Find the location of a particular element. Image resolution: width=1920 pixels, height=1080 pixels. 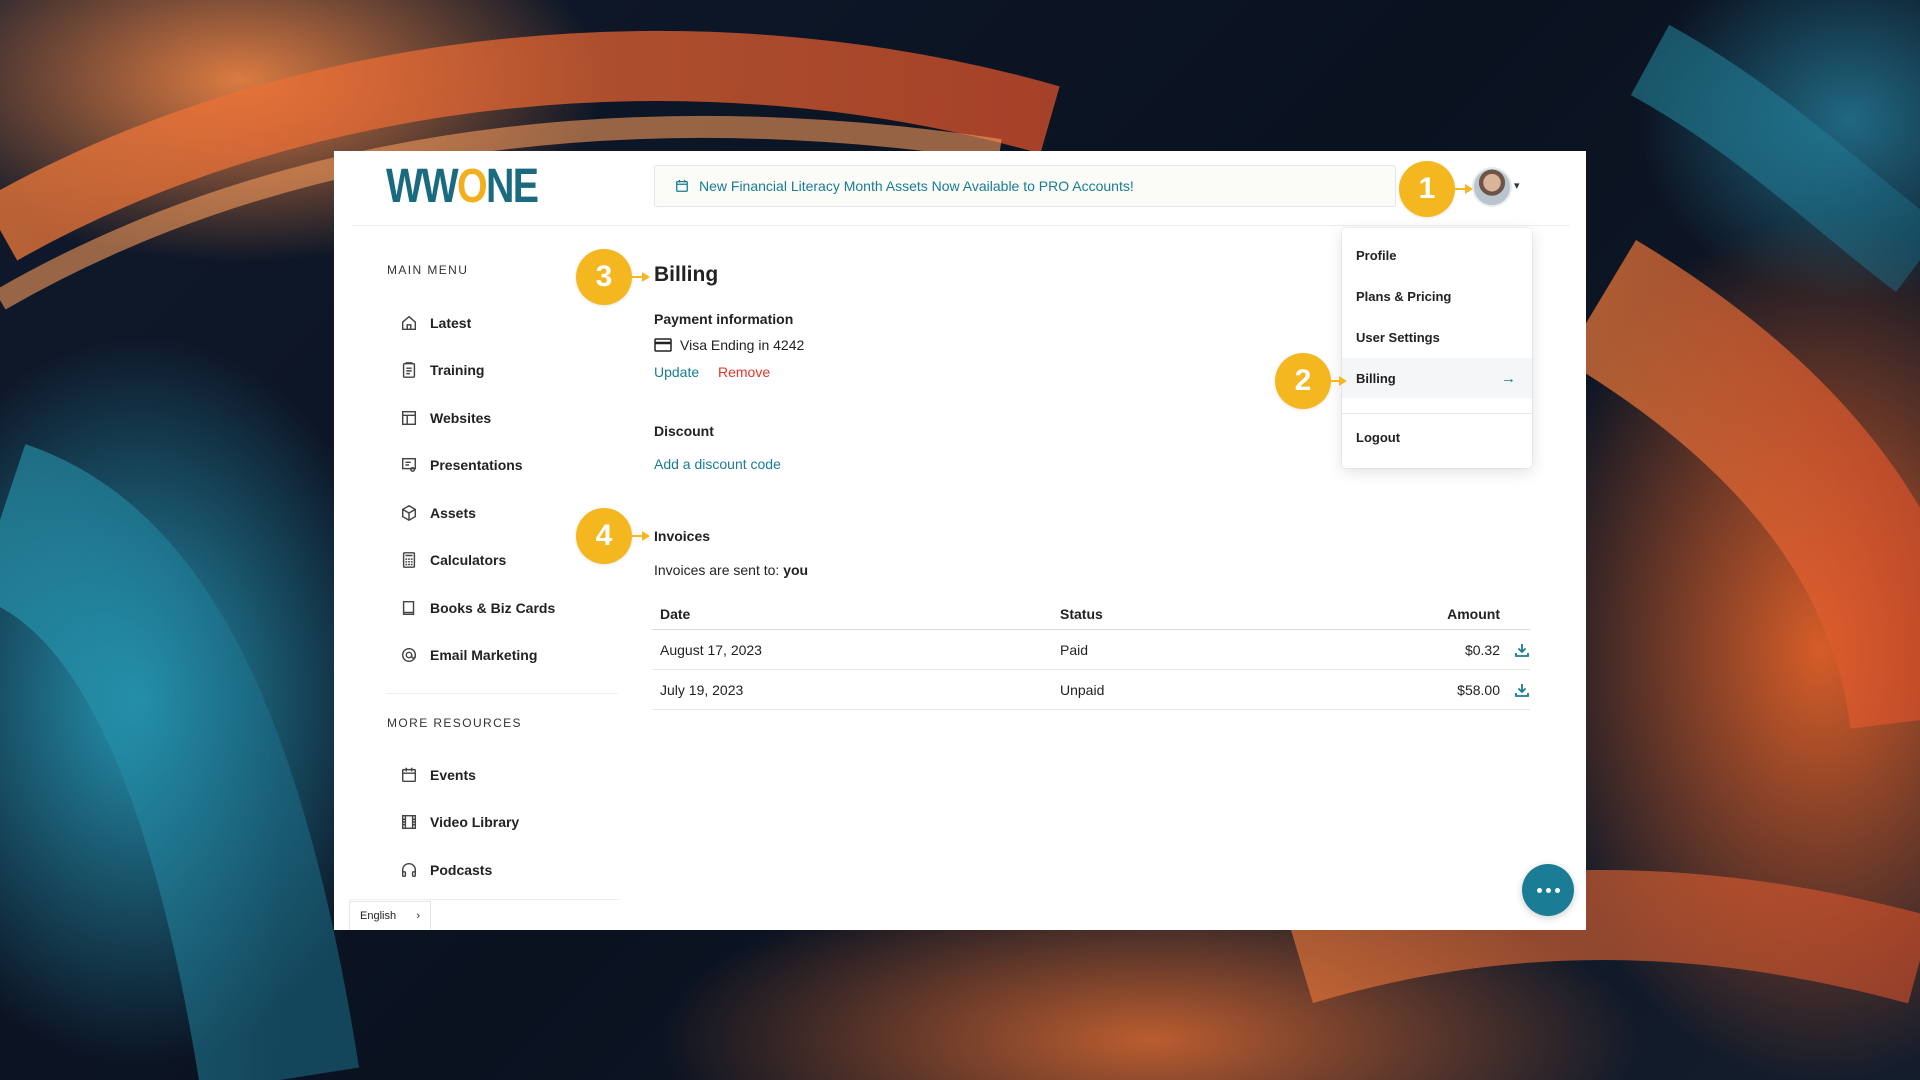

chevron-right-icon: › is located at coordinates (418, 916).